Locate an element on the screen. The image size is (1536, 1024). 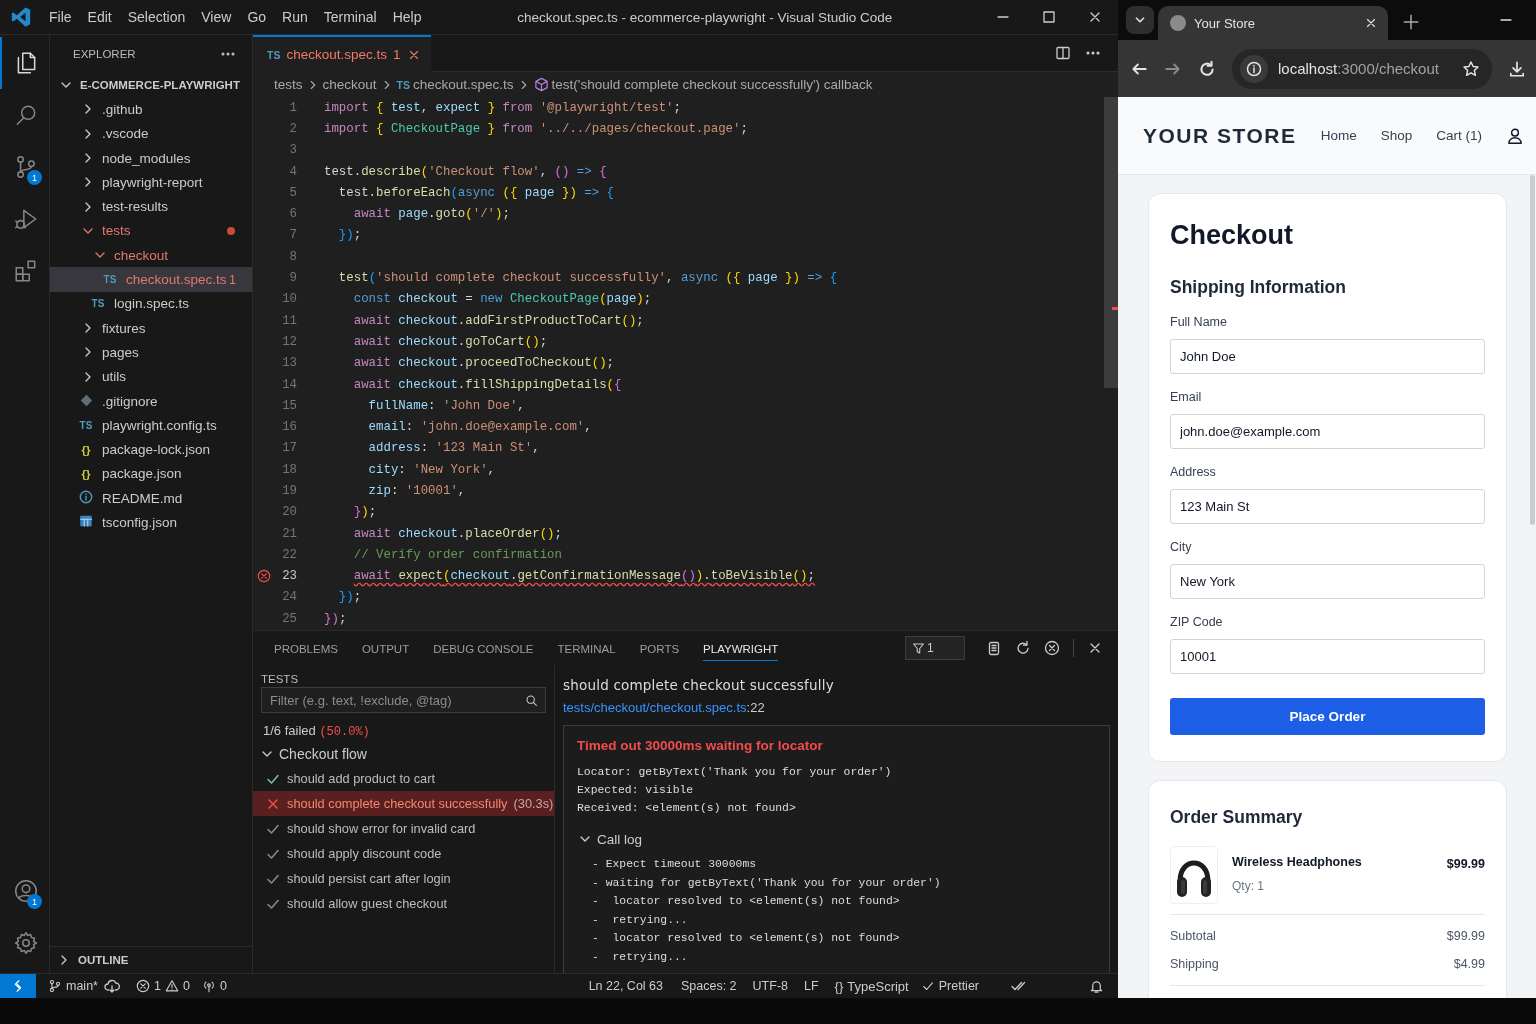
clipboard-icon is located at coordinates (994, 648).